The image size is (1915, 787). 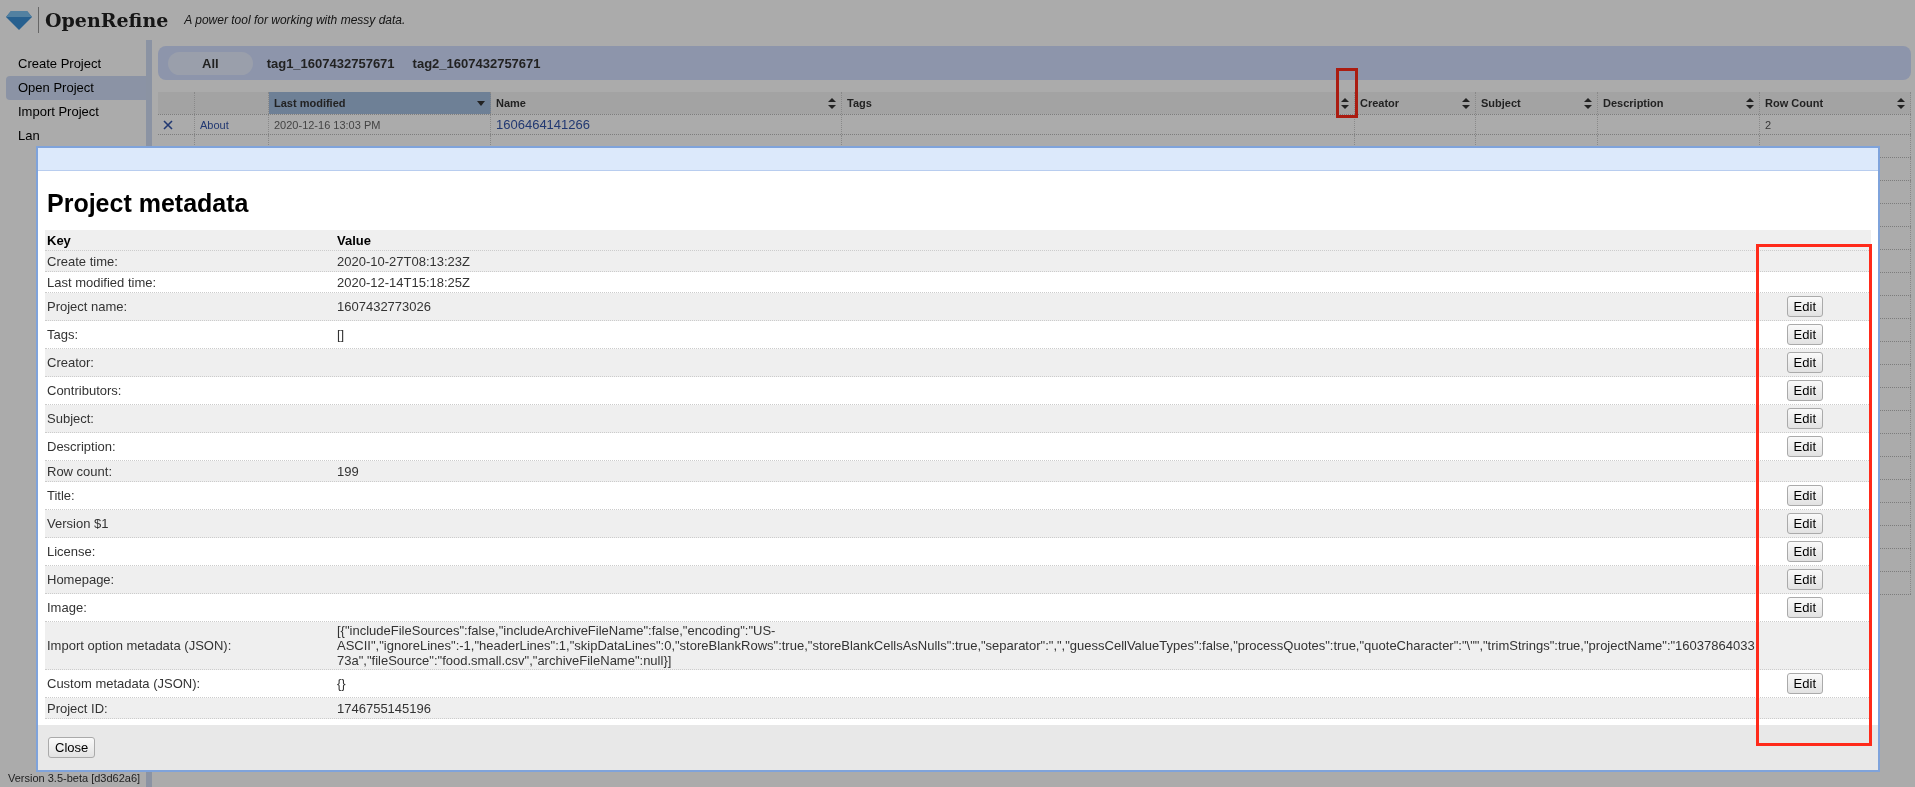 I want to click on tag-filter: tag1_1607432757671, so click(x=330, y=63).